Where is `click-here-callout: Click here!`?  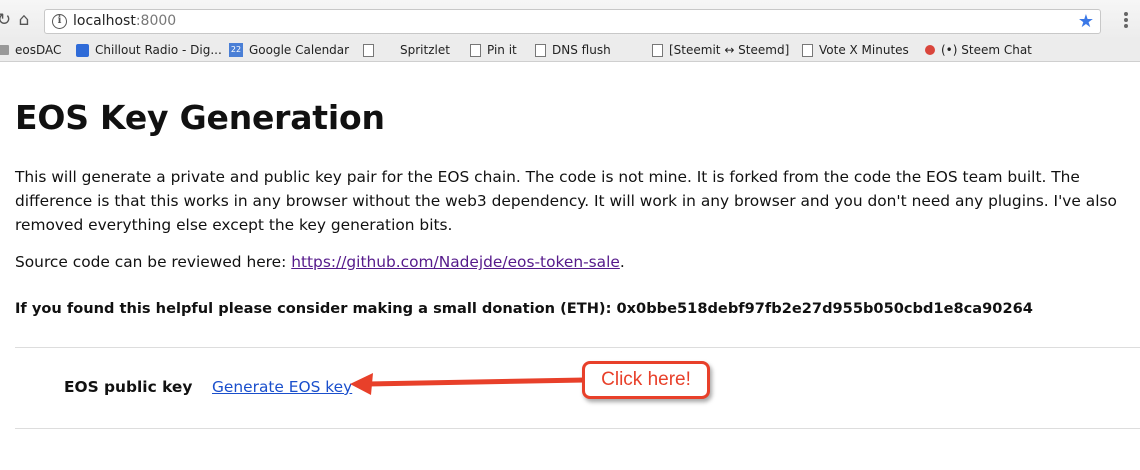
click-here-callout: Click here! is located at coordinates (646, 380).